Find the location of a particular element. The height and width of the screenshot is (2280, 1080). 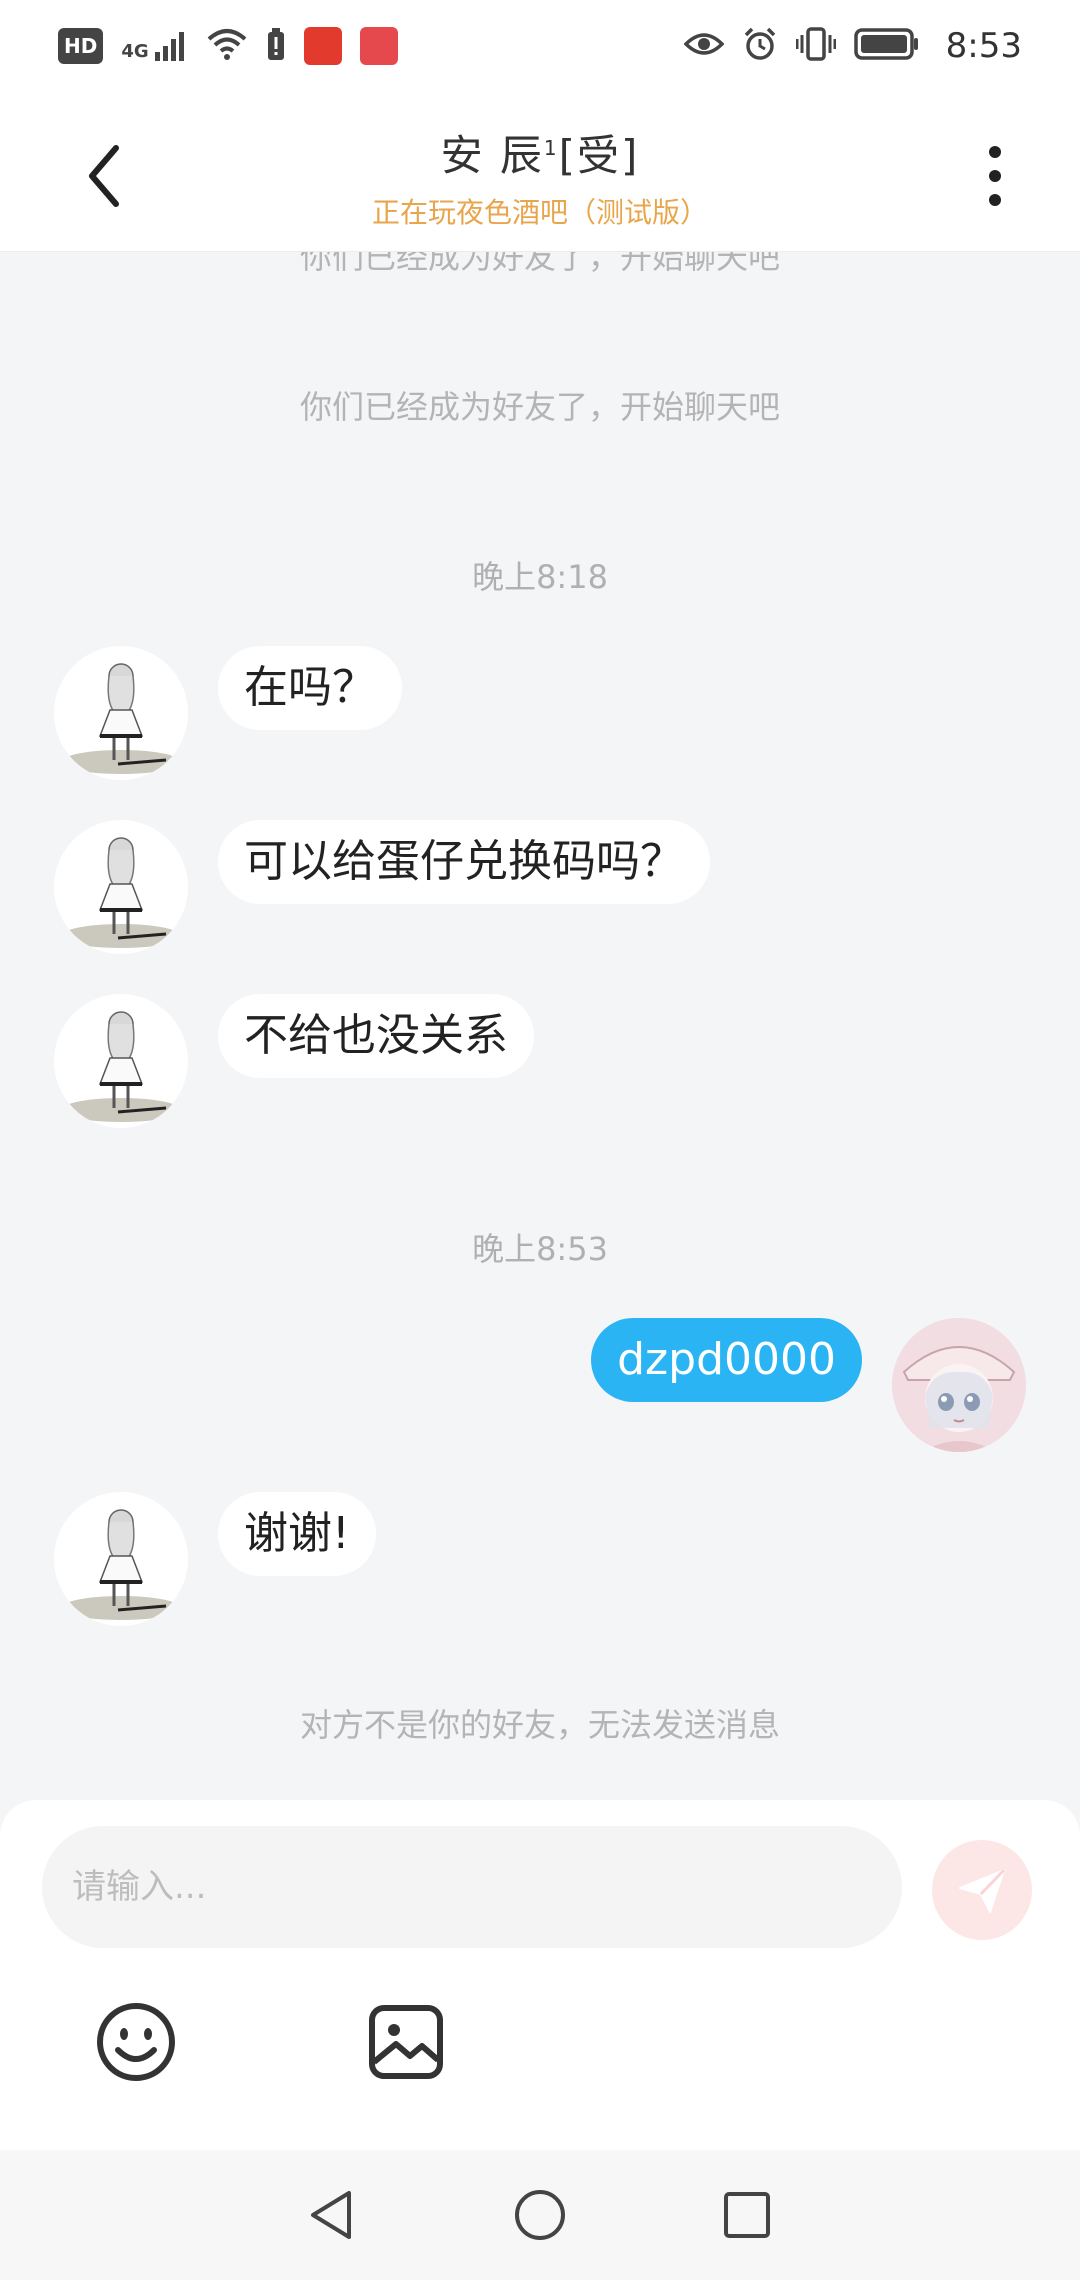

nav-back-icon is located at coordinates (331, 2215).